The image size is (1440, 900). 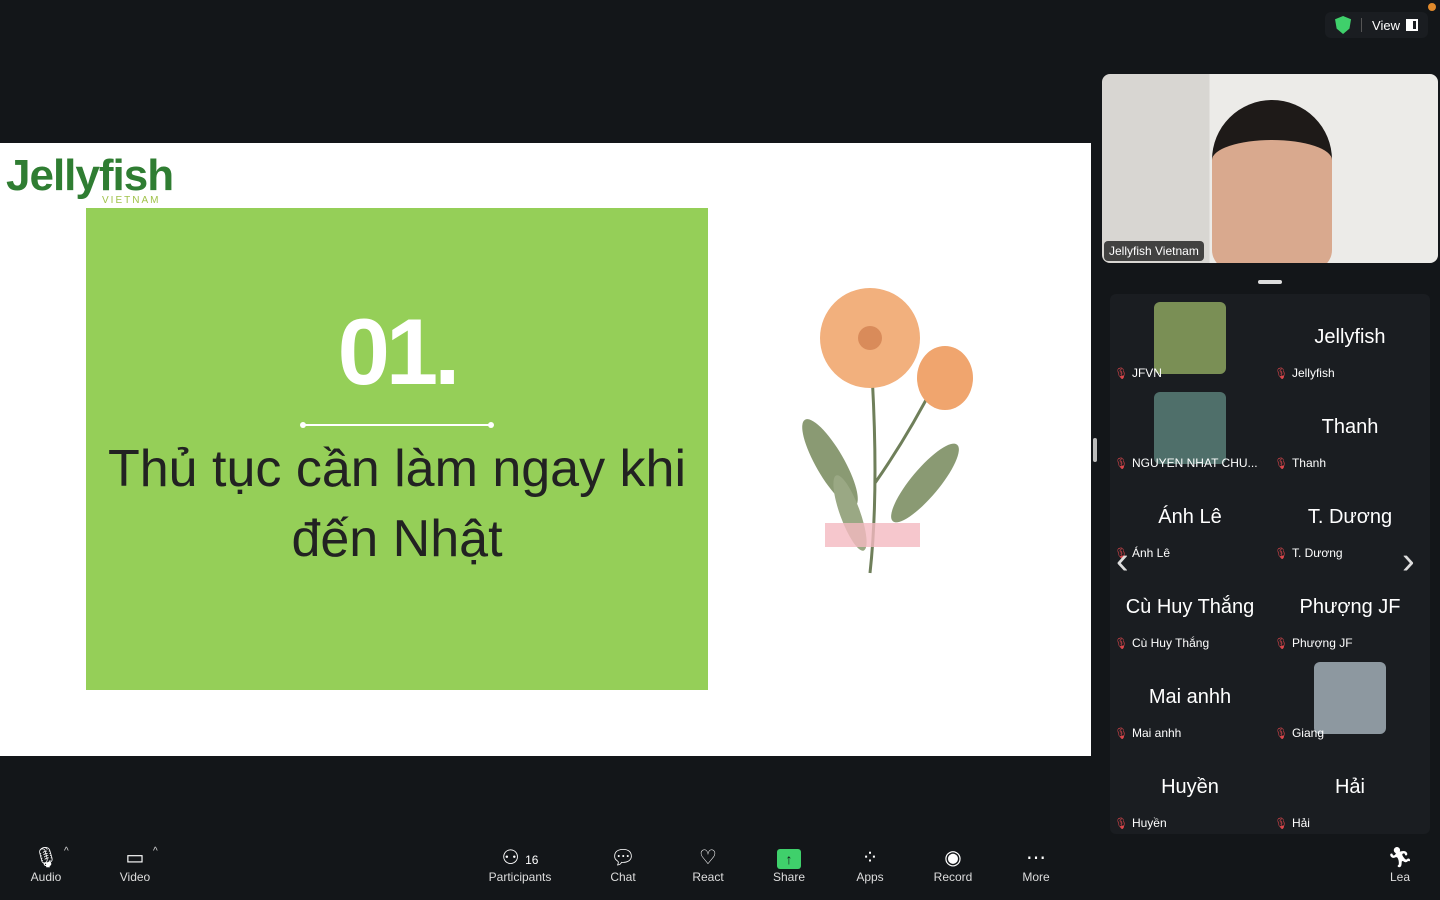 What do you see at coordinates (1322, 643) in the screenshot?
I see `participant-name: Phượng JF` at bounding box center [1322, 643].